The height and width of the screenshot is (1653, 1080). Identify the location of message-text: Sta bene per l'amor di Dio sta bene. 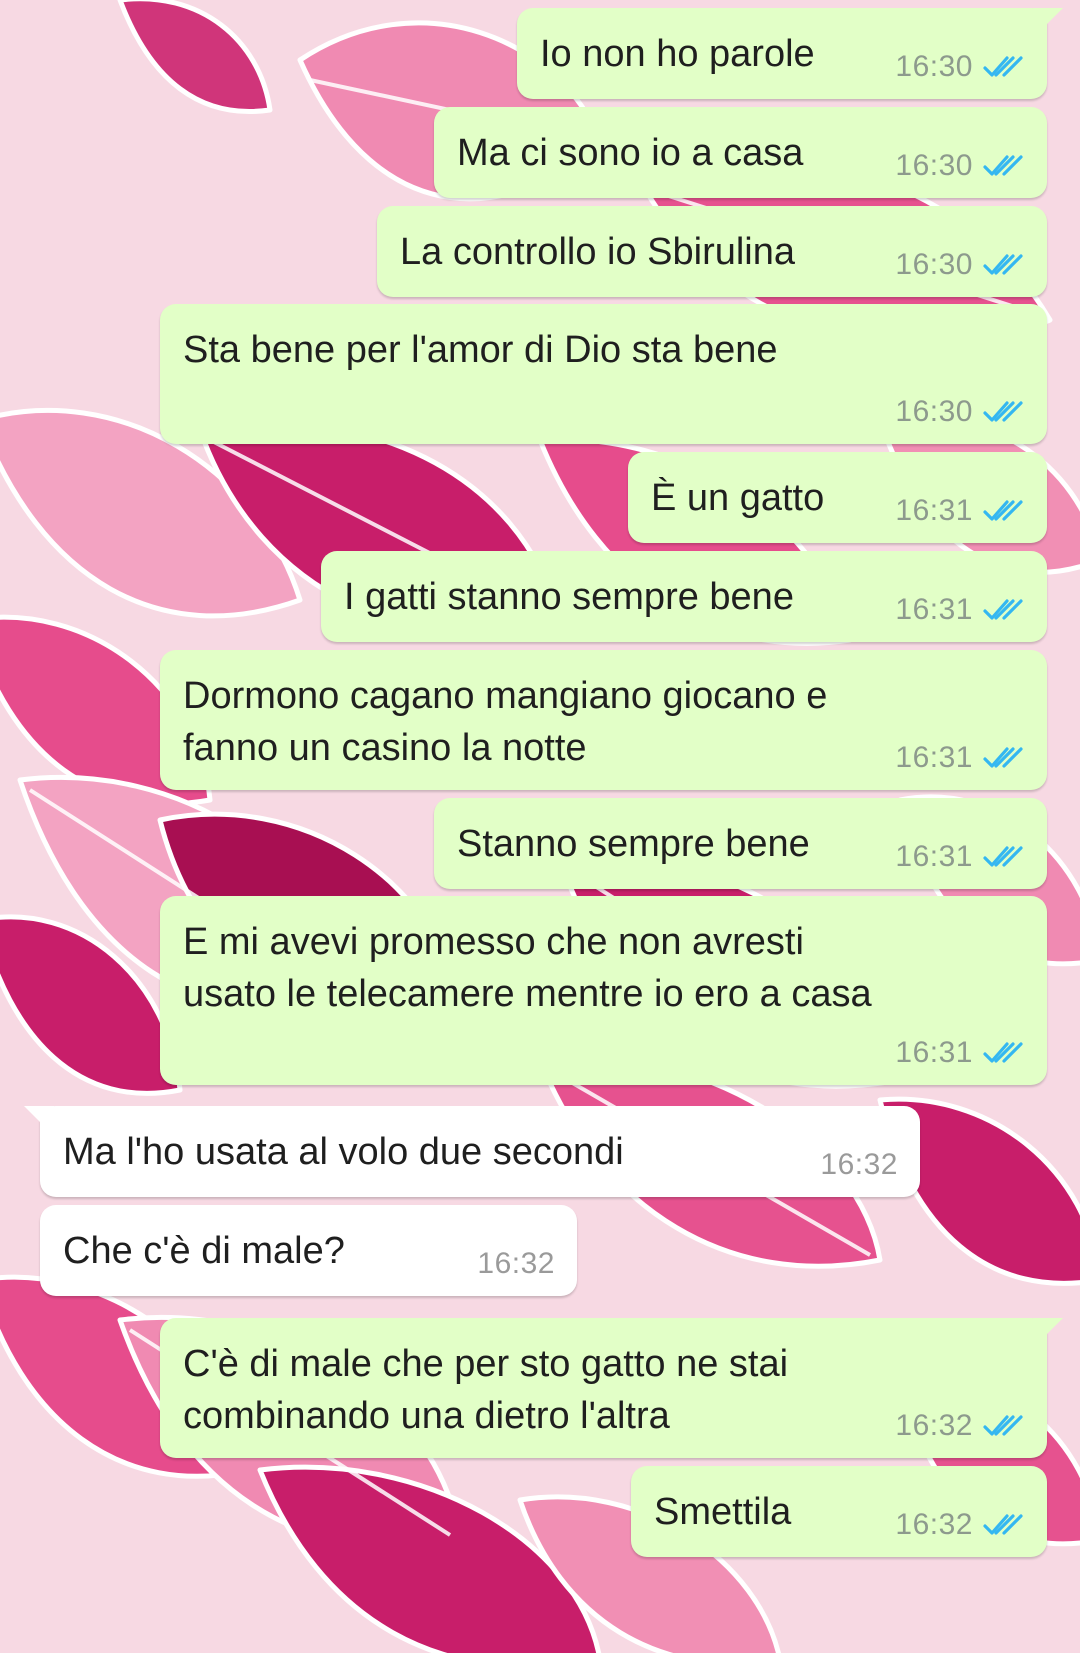
(480, 350).